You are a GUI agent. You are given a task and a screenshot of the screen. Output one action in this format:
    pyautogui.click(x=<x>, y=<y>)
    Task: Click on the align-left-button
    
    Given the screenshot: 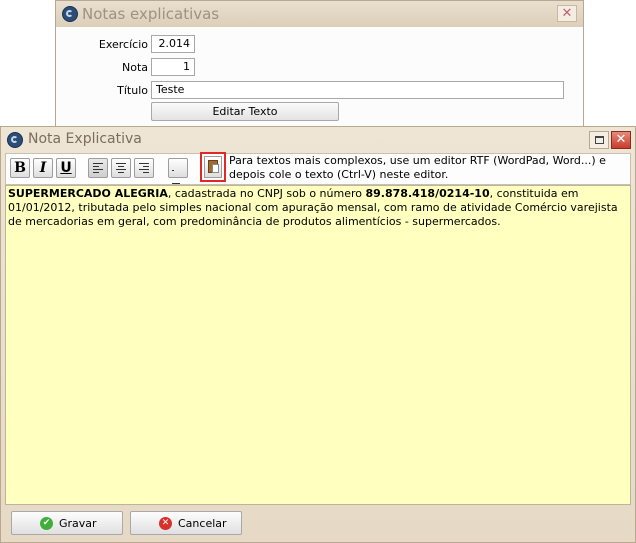 What is the action you would take?
    pyautogui.click(x=98, y=168)
    